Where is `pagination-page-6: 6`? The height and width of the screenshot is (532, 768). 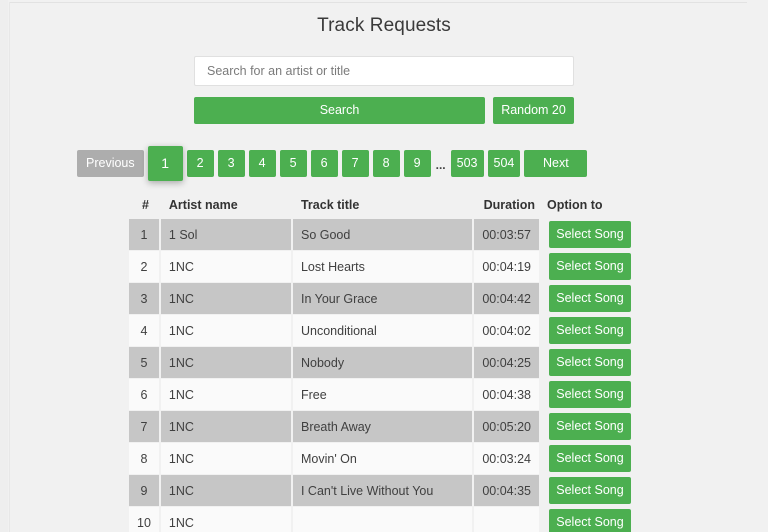 pagination-page-6: 6 is located at coordinates (324, 163).